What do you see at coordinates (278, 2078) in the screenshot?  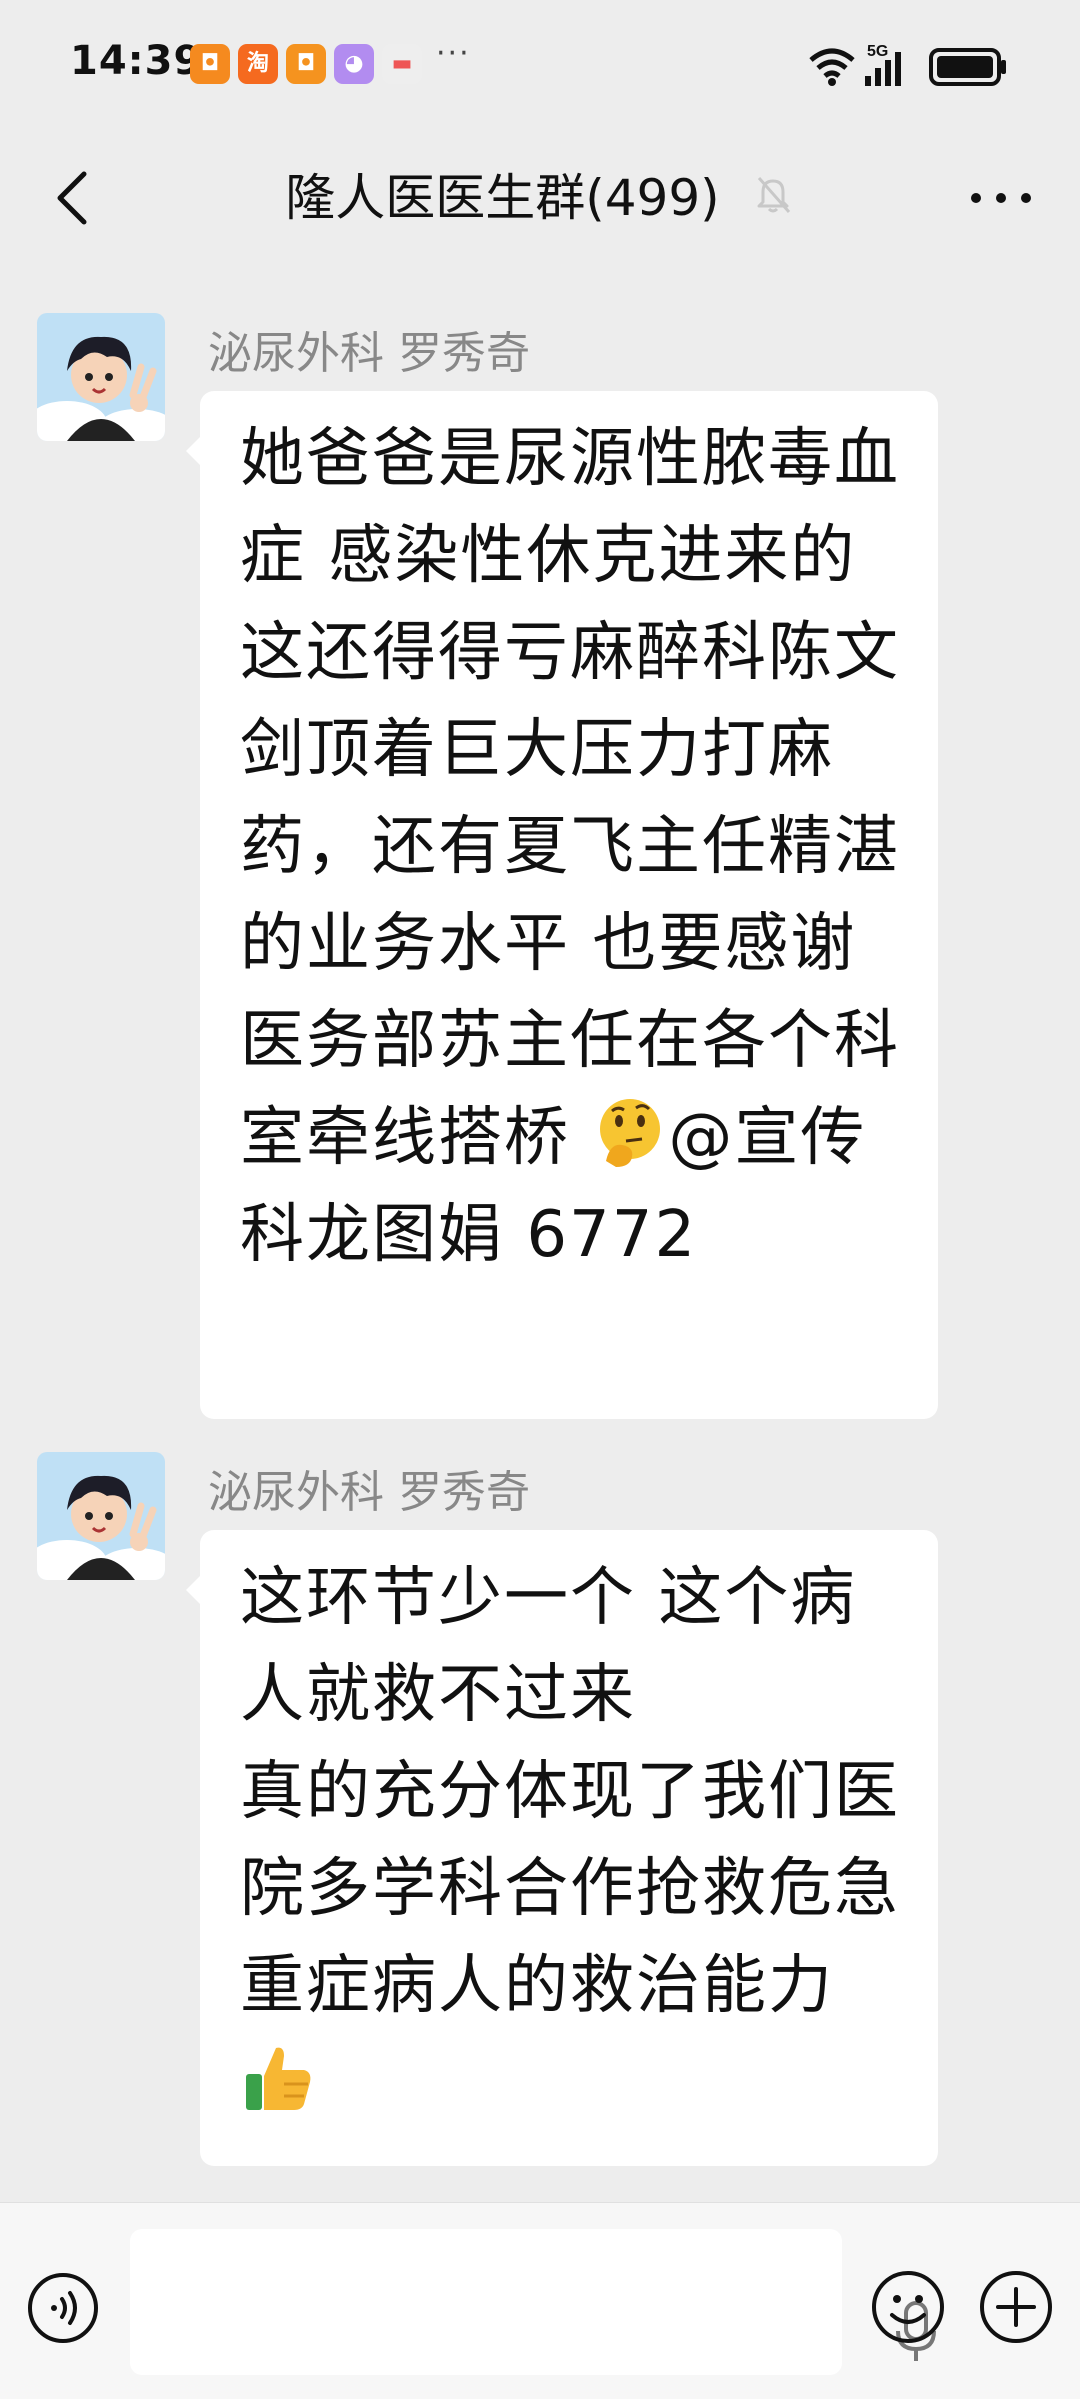 I see `thumbs-up-emoji` at bounding box center [278, 2078].